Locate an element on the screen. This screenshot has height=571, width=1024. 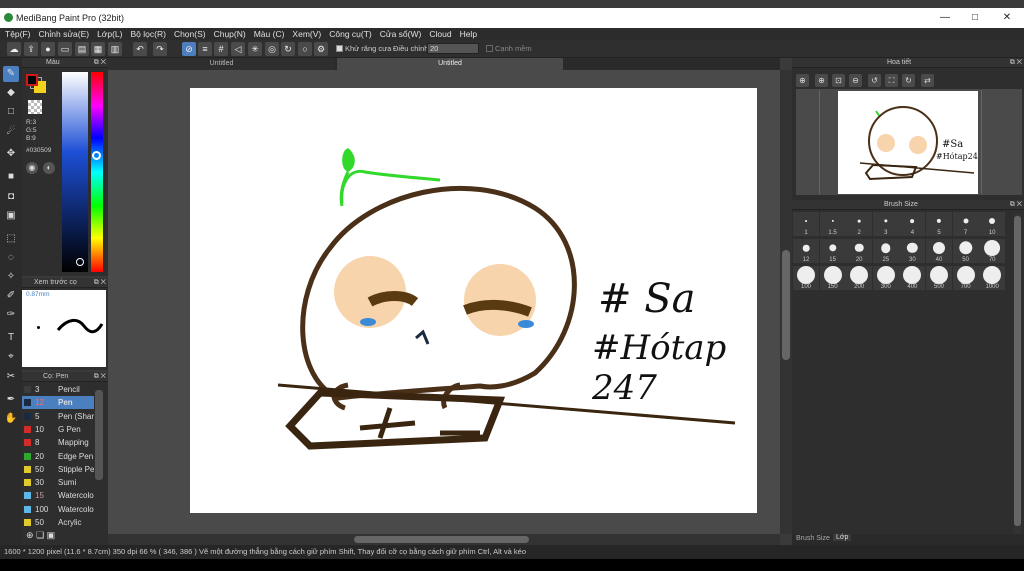
brush-size-option: 150 is located at coordinates (832, 278).